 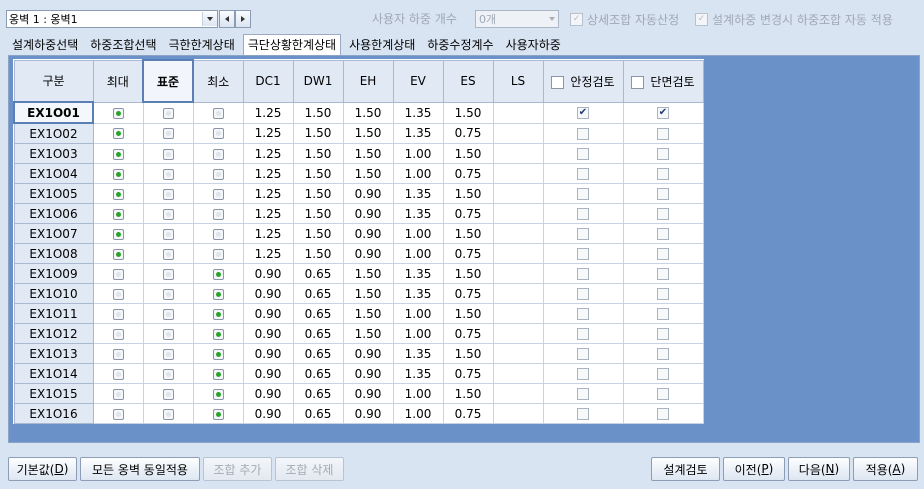 I want to click on table-row: EX1O06 1.25 1.50 0.90 1.35 0.75, so click(x=358, y=213).